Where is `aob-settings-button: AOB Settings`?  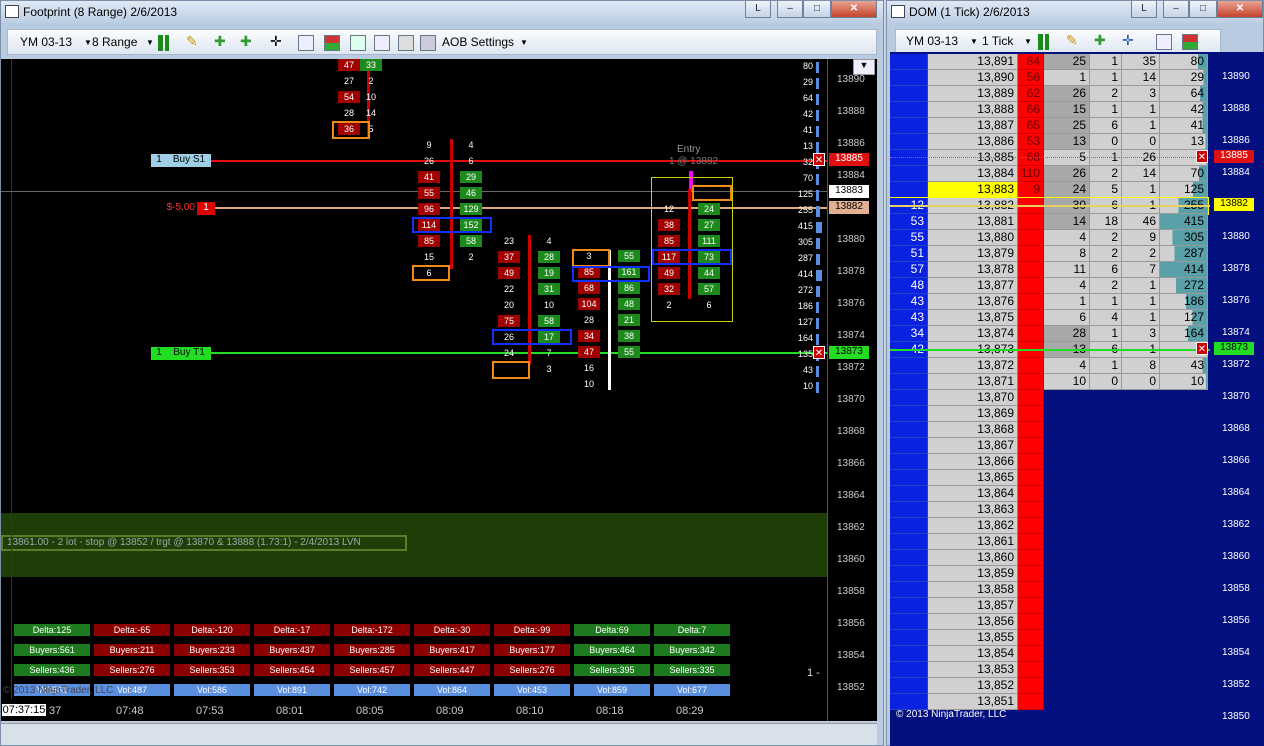 aob-settings-button: AOB Settings is located at coordinates (478, 42).